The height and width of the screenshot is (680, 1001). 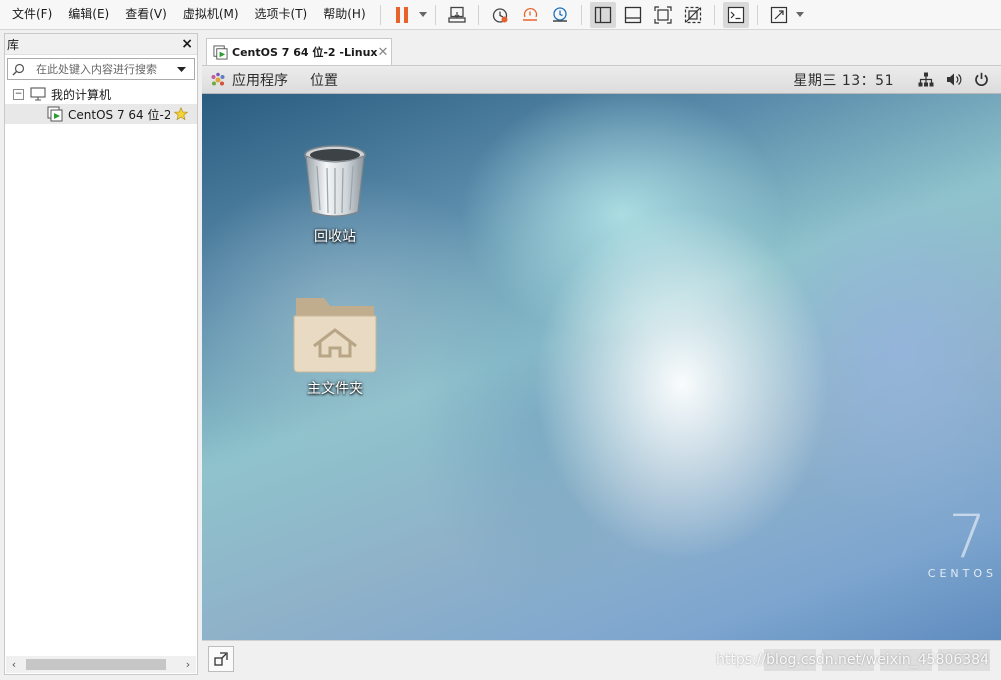 What do you see at coordinates (962, 573) in the screenshot?
I see `centos-wordmark: CENTOS` at bounding box center [962, 573].